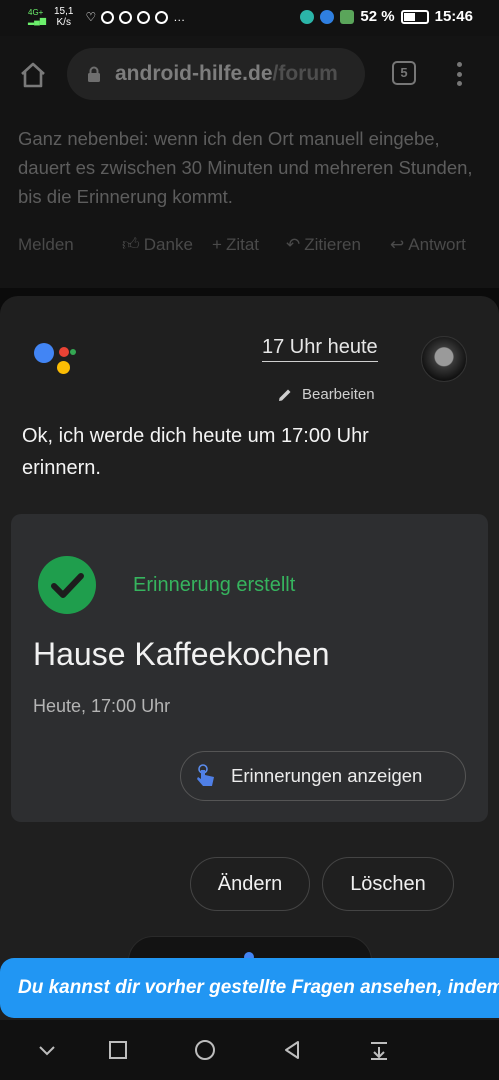  I want to click on speed-value: 15,1, so click(64, 11).